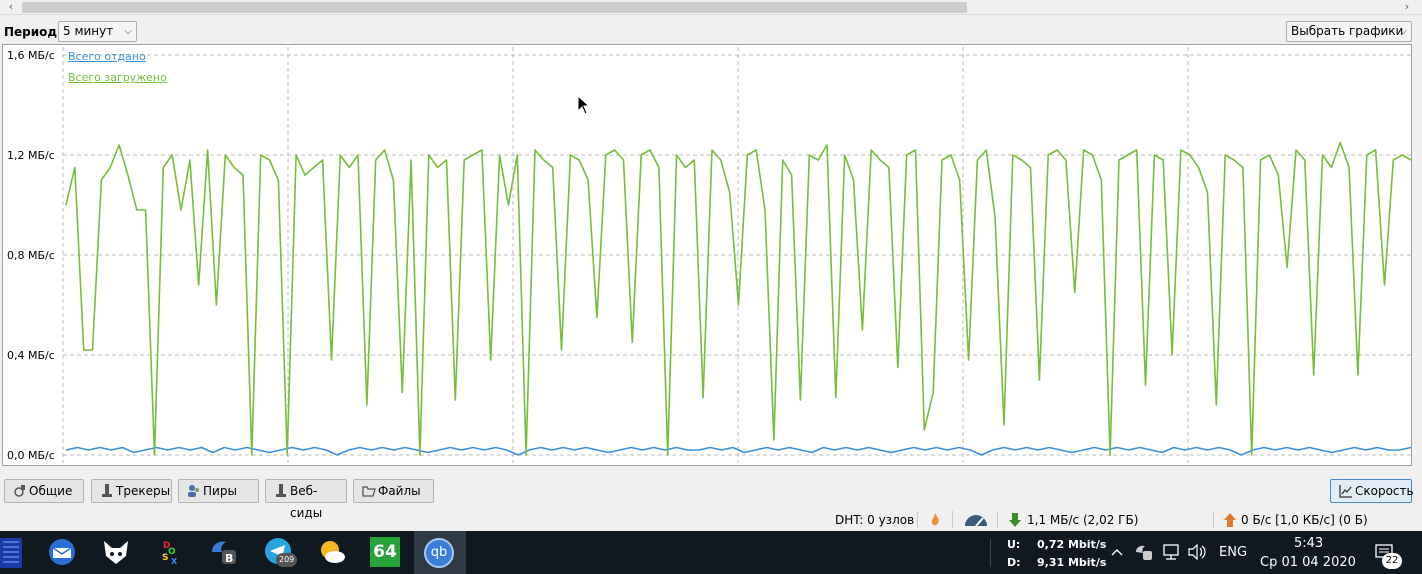  I want to click on y-tick-label: 0,4 МБ/с, so click(31, 355).